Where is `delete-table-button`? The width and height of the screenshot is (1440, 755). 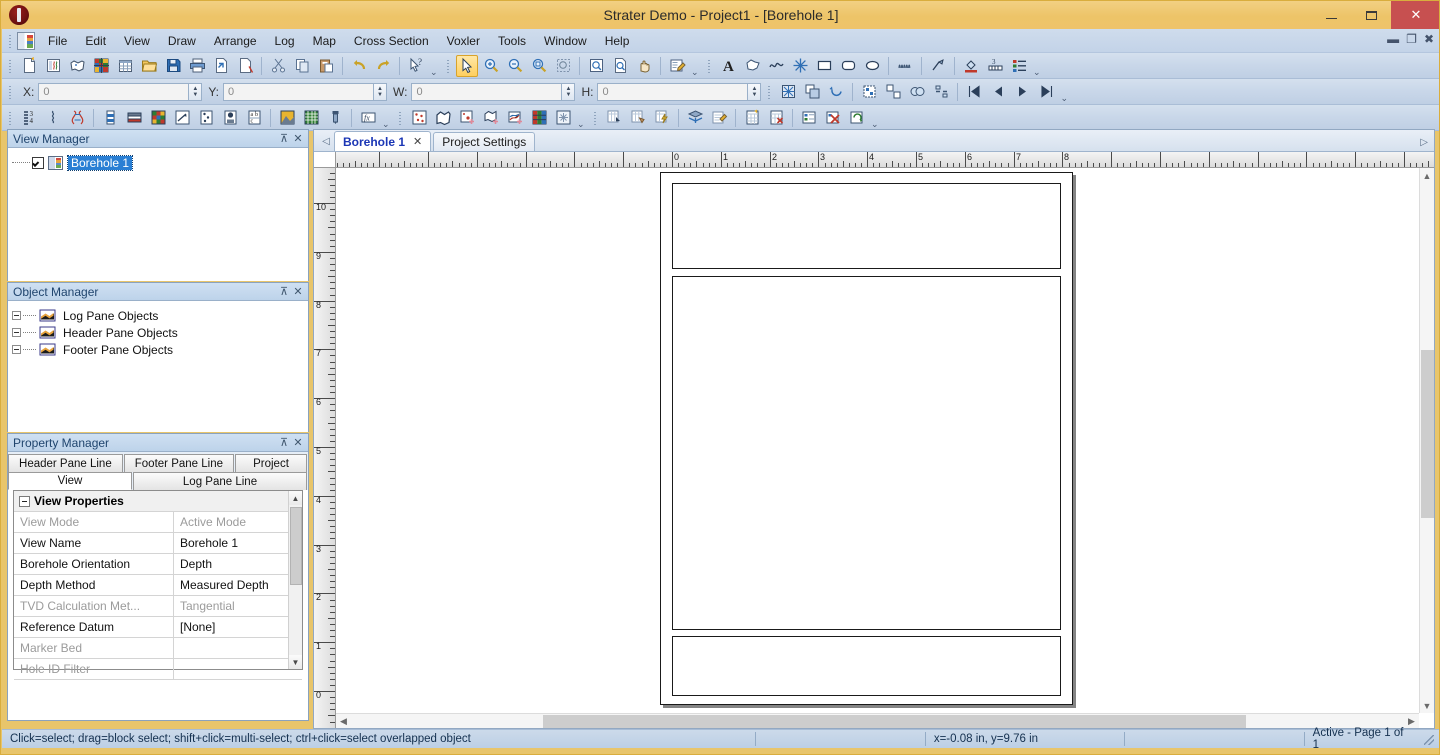
delete-table-button is located at coordinates (776, 118).